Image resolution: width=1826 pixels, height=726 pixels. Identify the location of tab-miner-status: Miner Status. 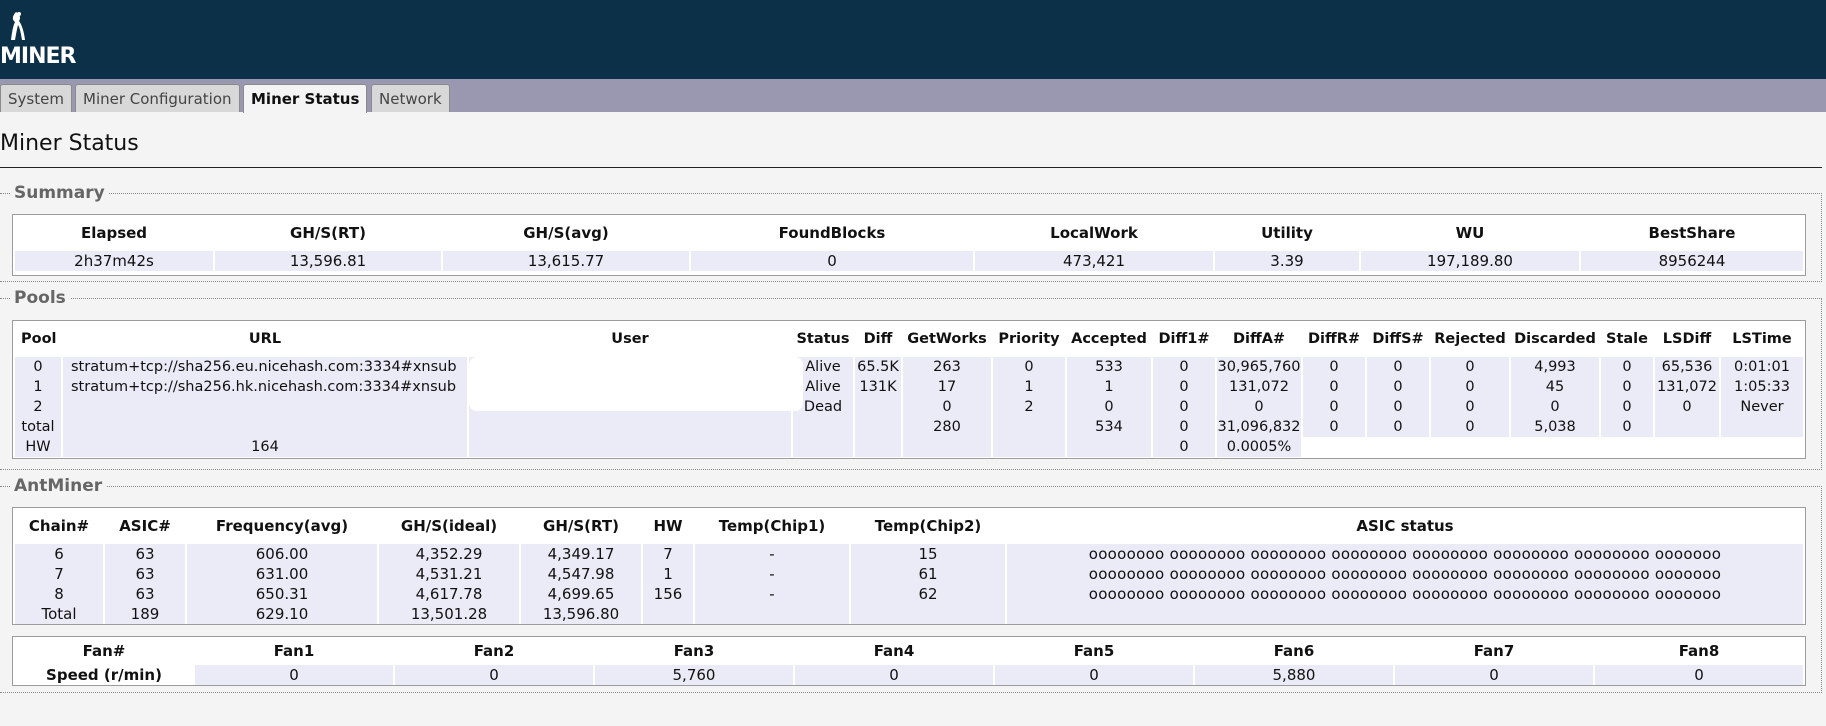
(305, 98).